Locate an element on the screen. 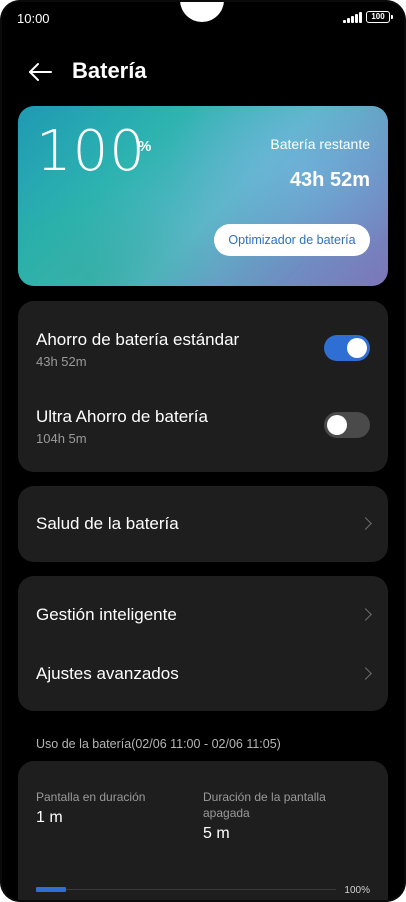 This screenshot has width=406, height=902. battery-health-section: Salud de la batería is located at coordinates (203, 524).